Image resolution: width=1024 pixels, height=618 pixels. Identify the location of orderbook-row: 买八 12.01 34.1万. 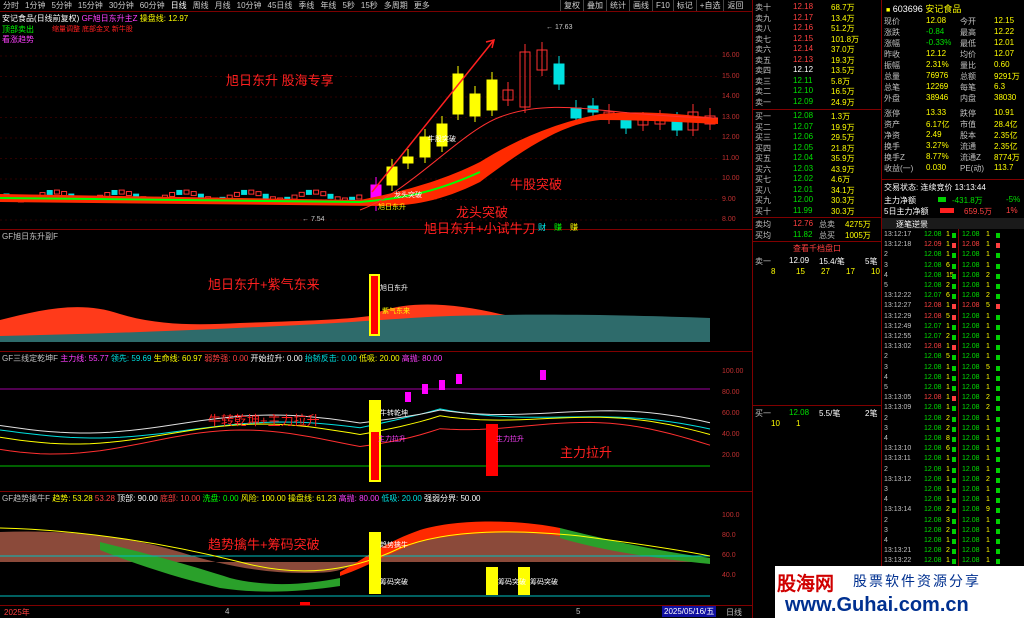
(817, 190).